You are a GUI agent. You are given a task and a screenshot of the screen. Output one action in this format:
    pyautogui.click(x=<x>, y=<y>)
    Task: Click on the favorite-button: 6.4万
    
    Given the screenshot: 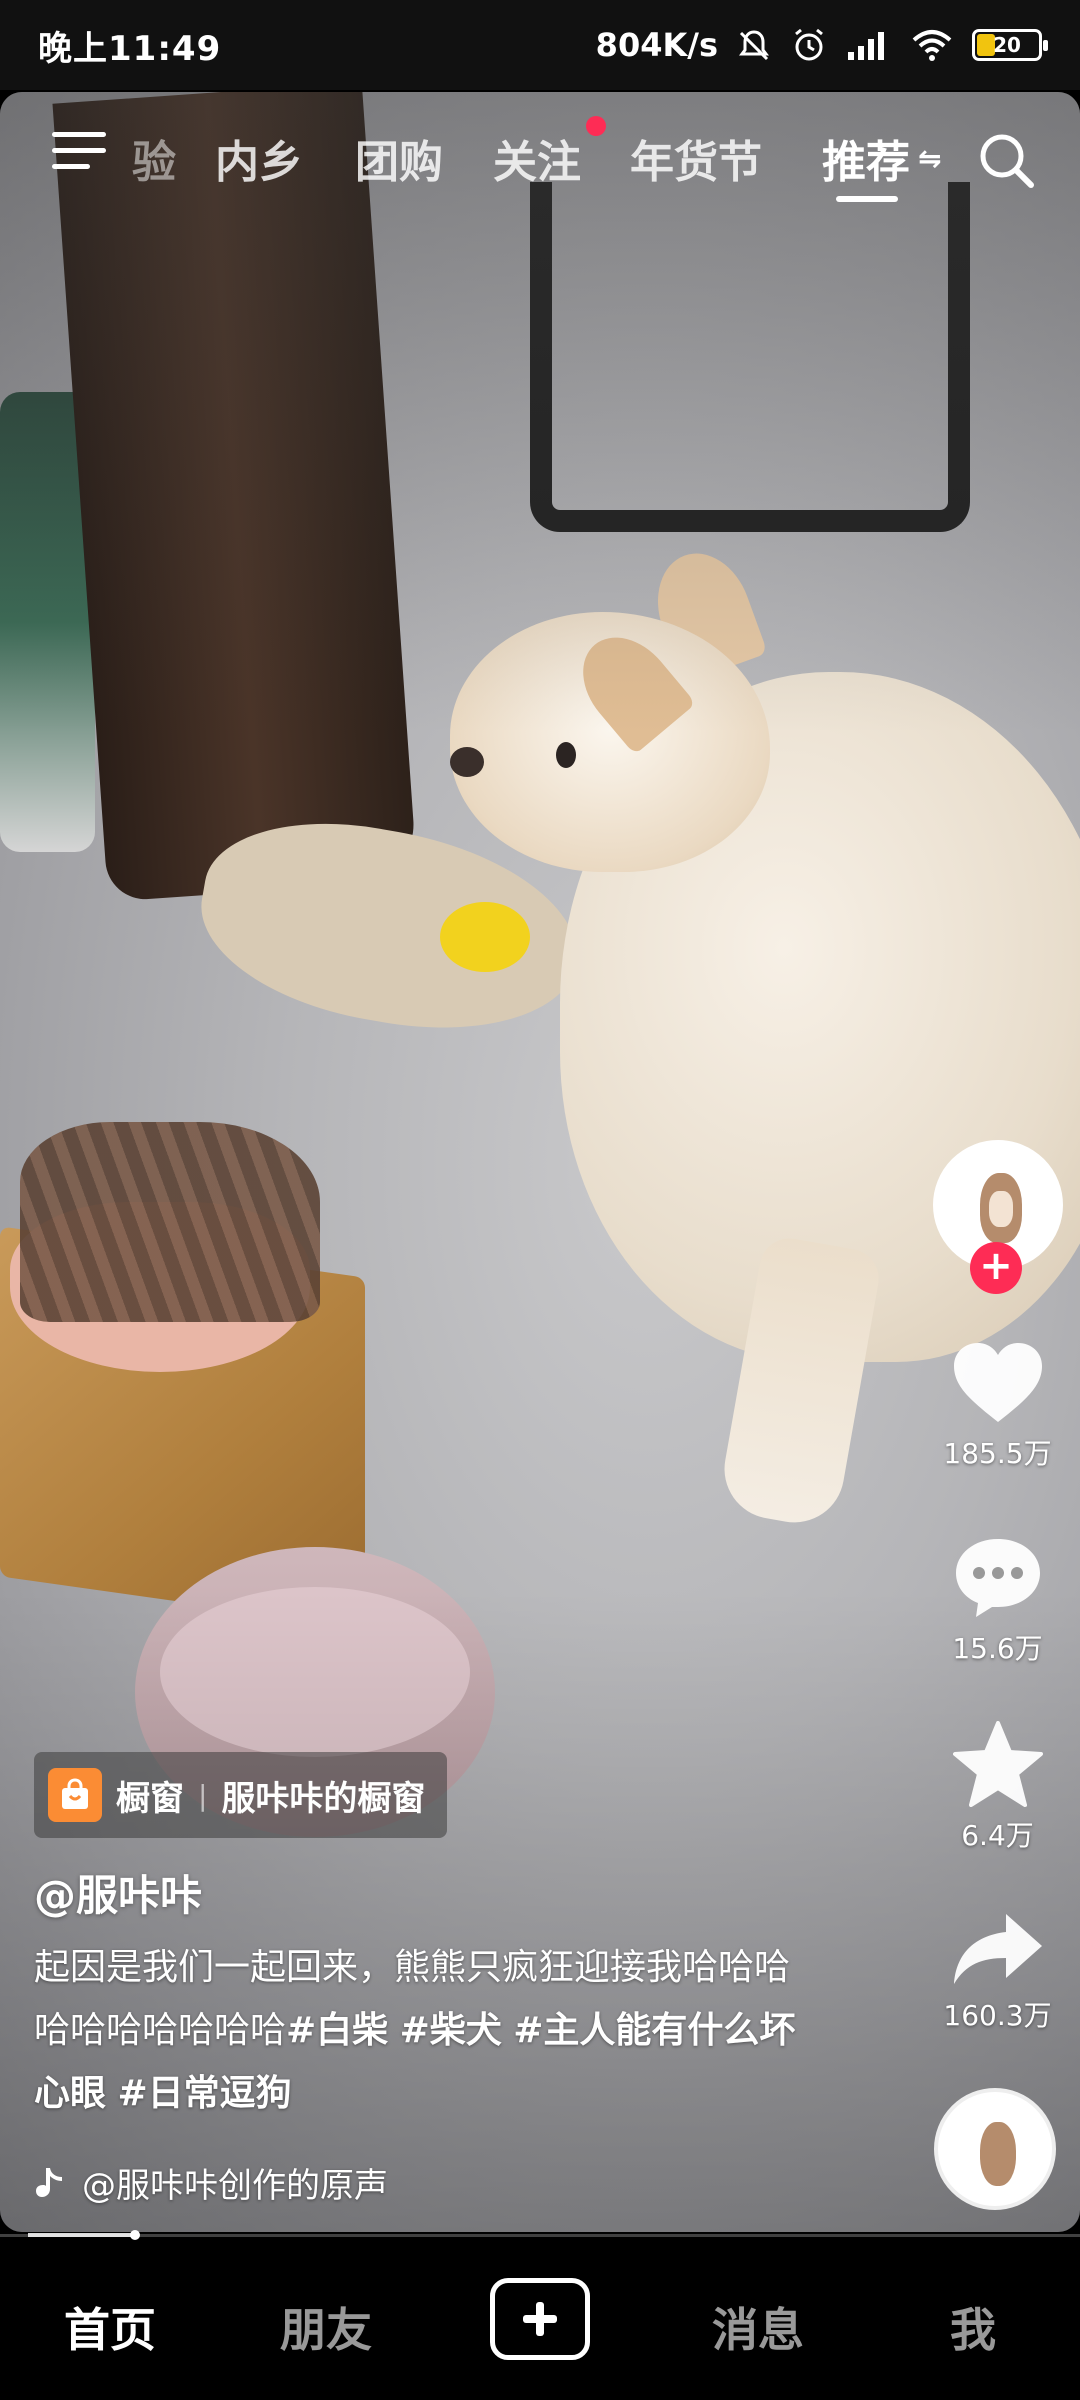 What is the action you would take?
    pyautogui.click(x=997, y=1787)
    